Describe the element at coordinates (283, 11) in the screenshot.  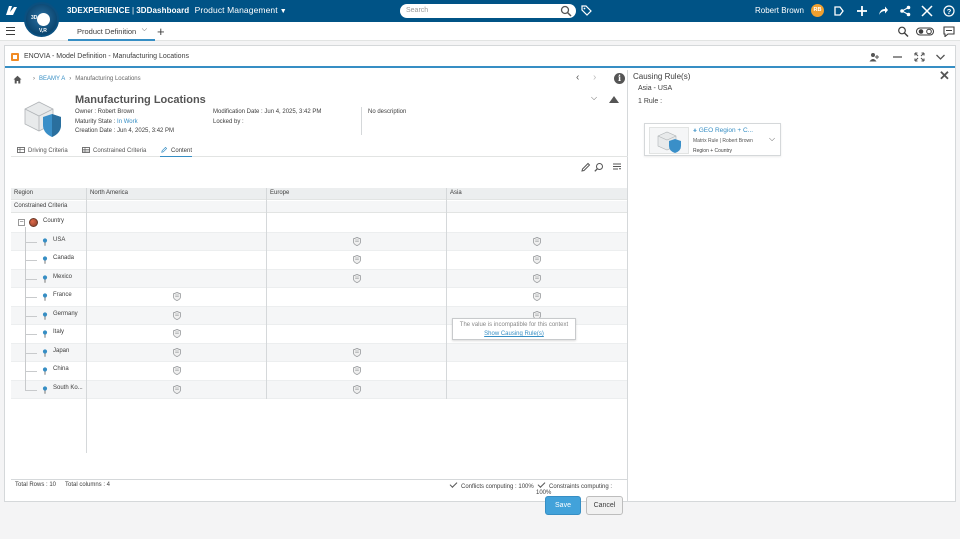
I see `chevron-down-icon: ▼` at that location.